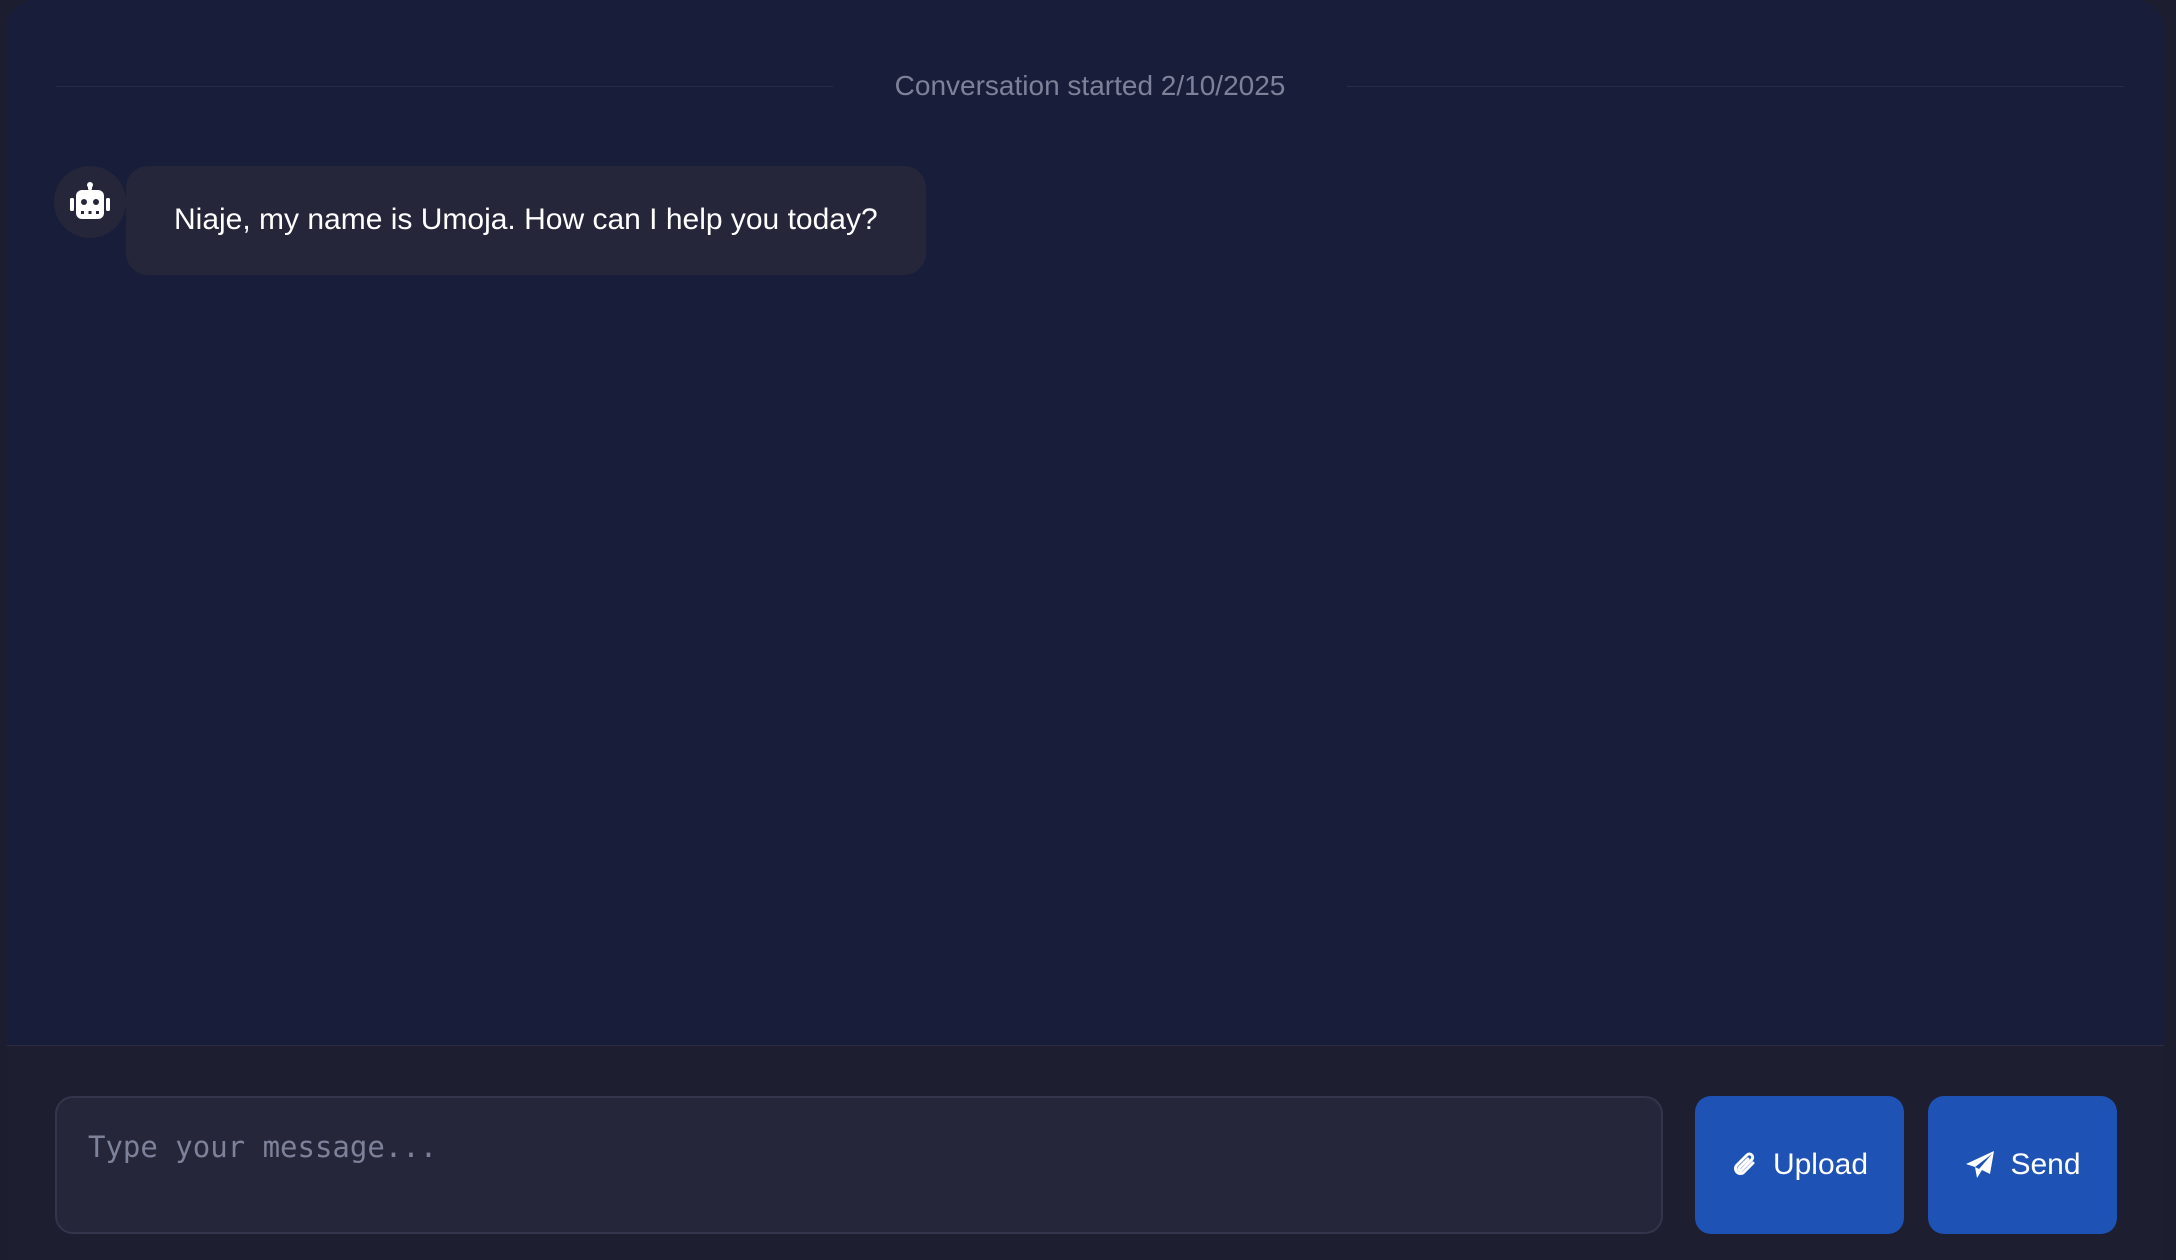  I want to click on conversation-started-label: Conversation started 2/10/2025, so click(1090, 85).